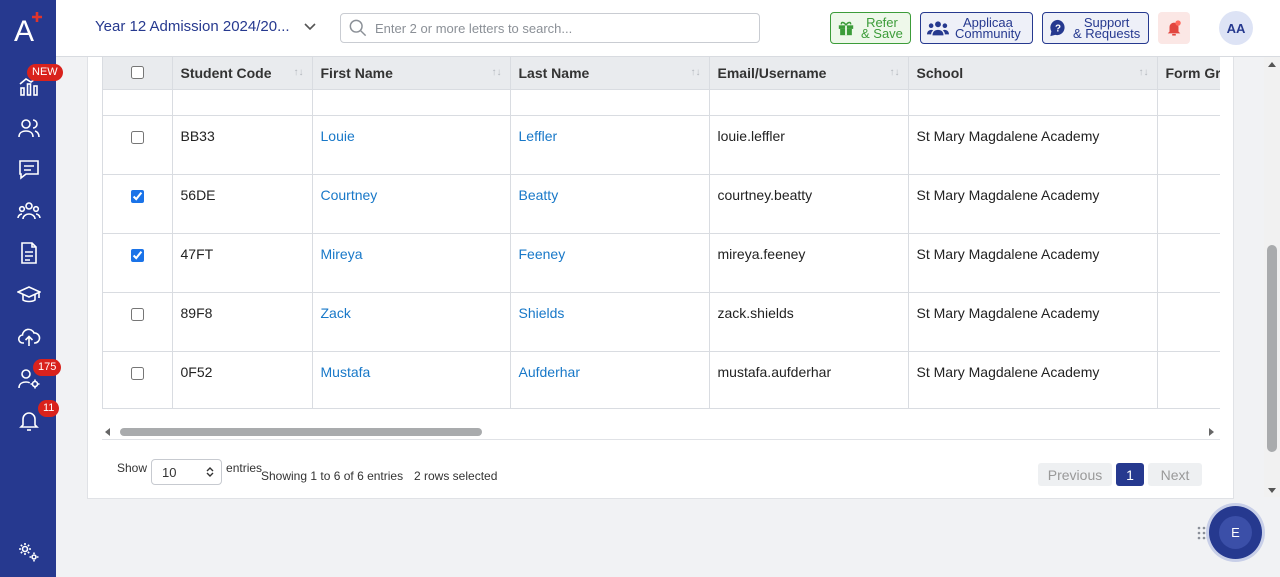 The image size is (1280, 577). What do you see at coordinates (1075, 474) in the screenshot?
I see `previous-page-button: Previous` at bounding box center [1075, 474].